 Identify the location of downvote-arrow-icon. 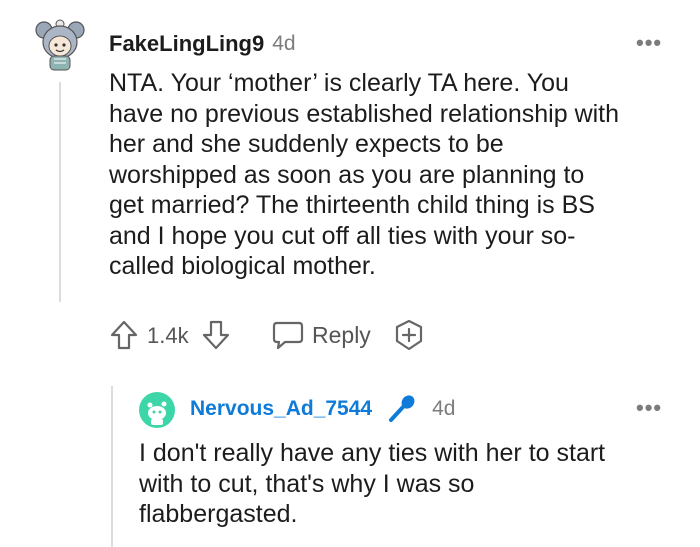
(216, 335).